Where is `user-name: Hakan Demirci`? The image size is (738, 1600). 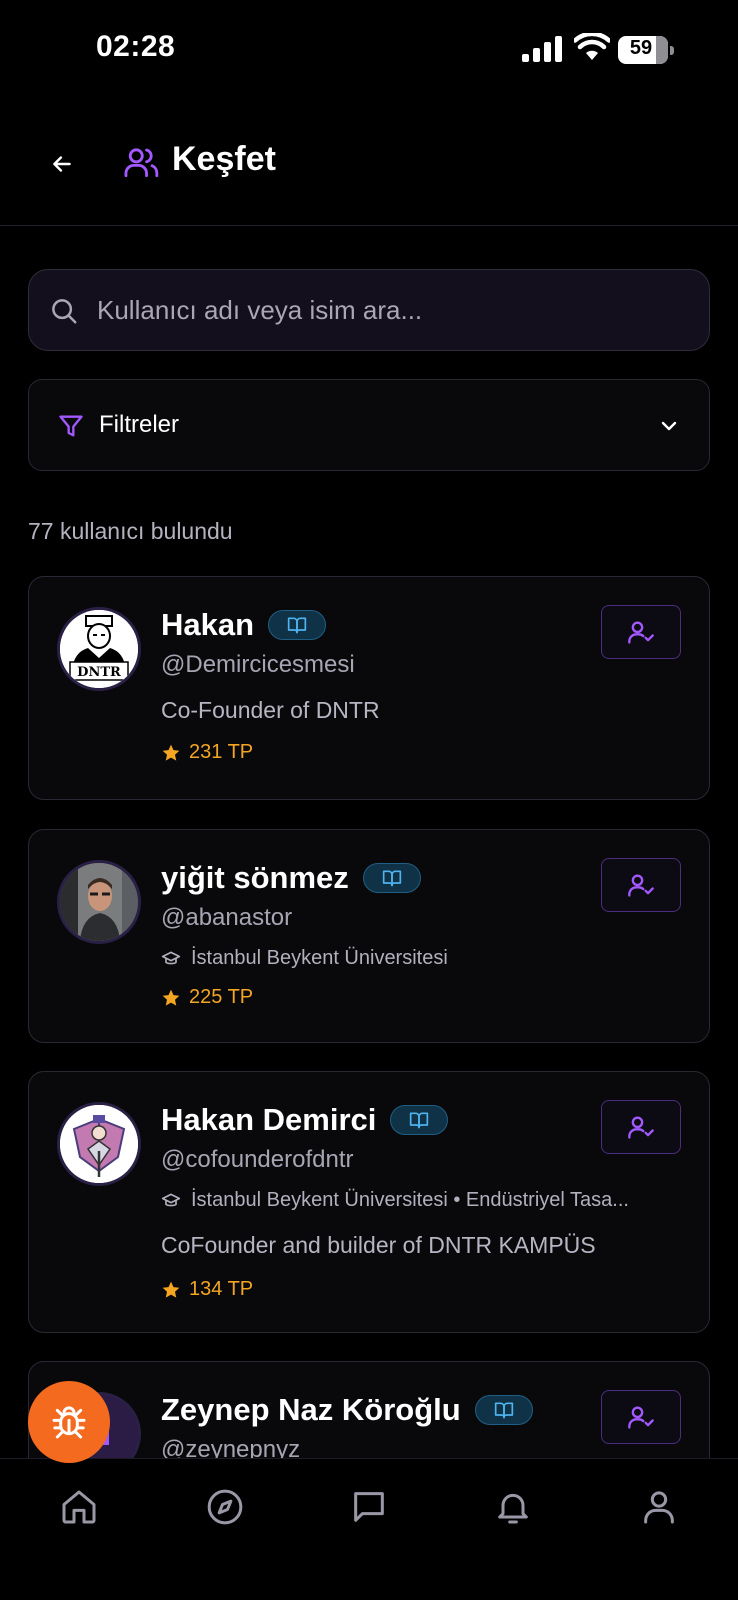
user-name: Hakan Demirci is located at coordinates (269, 1119).